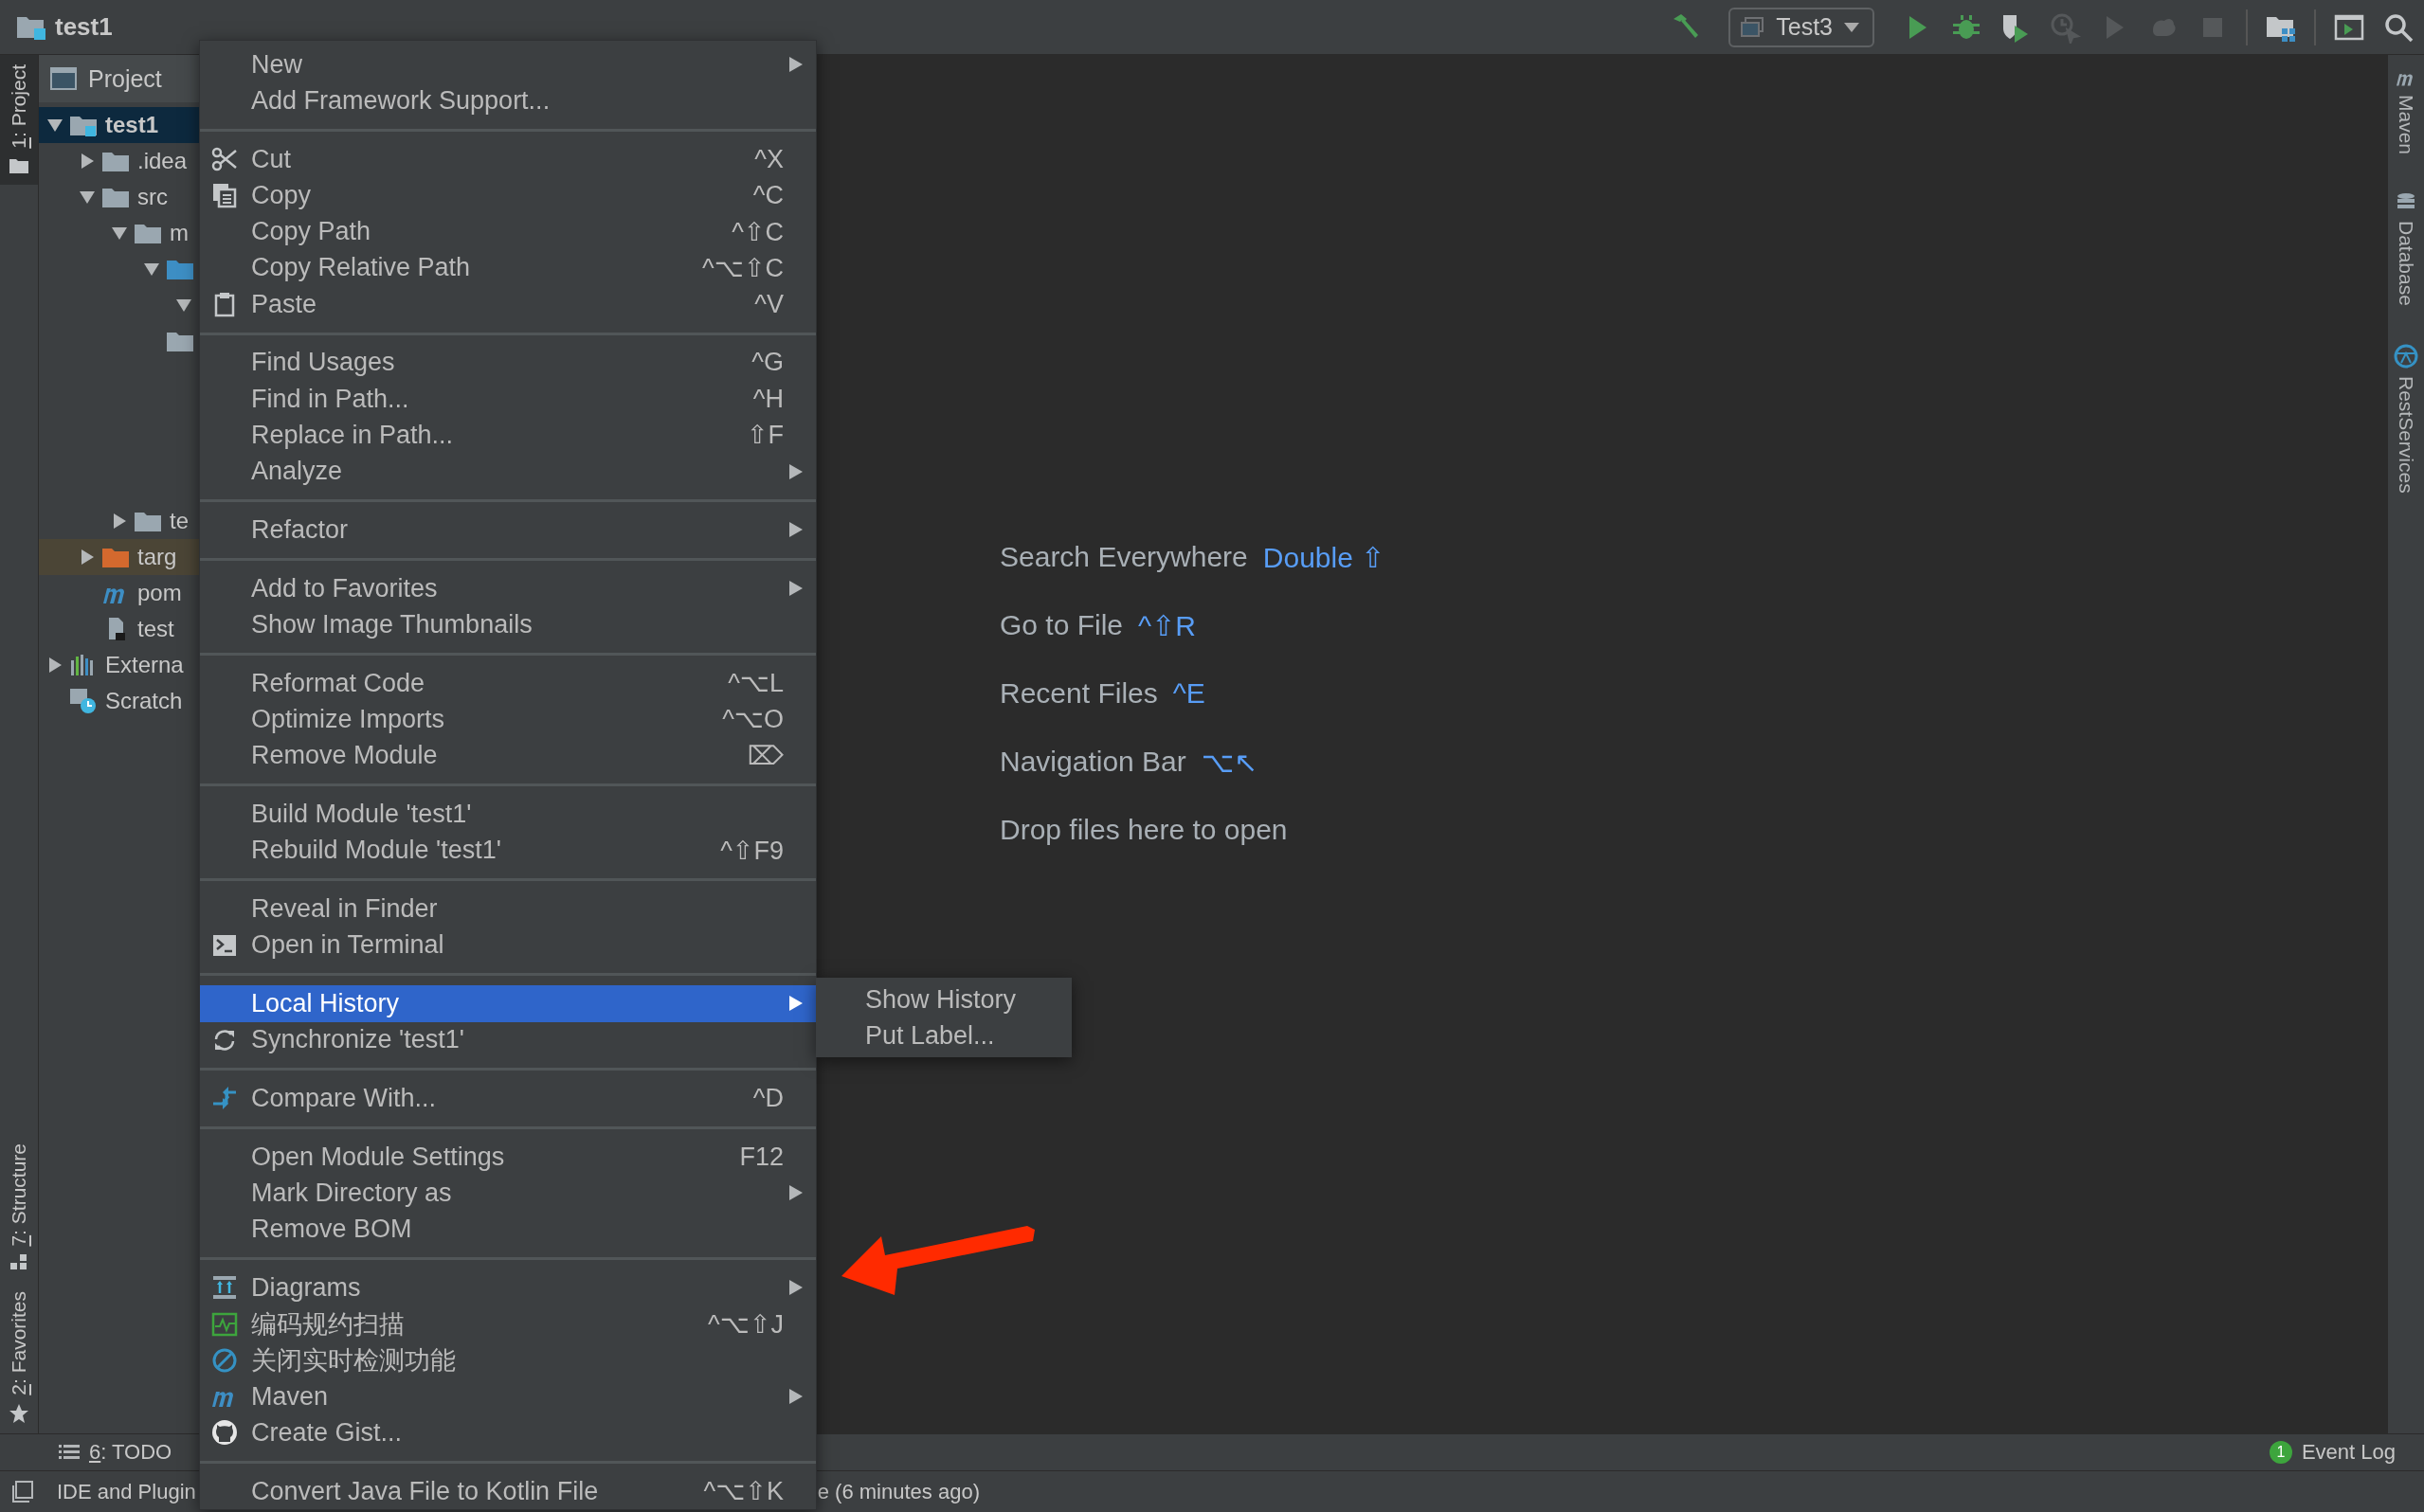 The image size is (2424, 1512). What do you see at coordinates (768, 1098) in the screenshot?
I see `shortcut-label: ^D` at bounding box center [768, 1098].